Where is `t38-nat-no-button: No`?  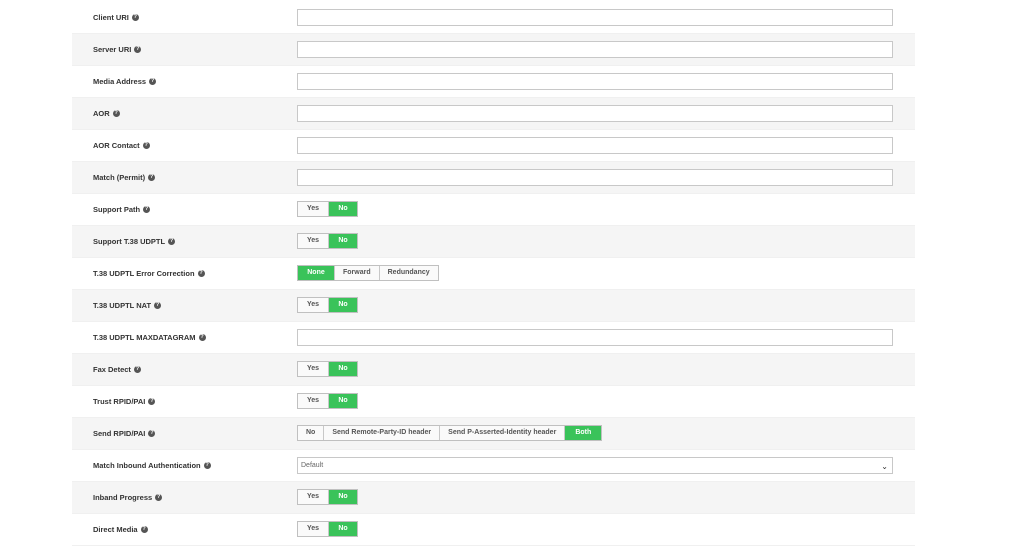 t38-nat-no-button: No is located at coordinates (343, 305).